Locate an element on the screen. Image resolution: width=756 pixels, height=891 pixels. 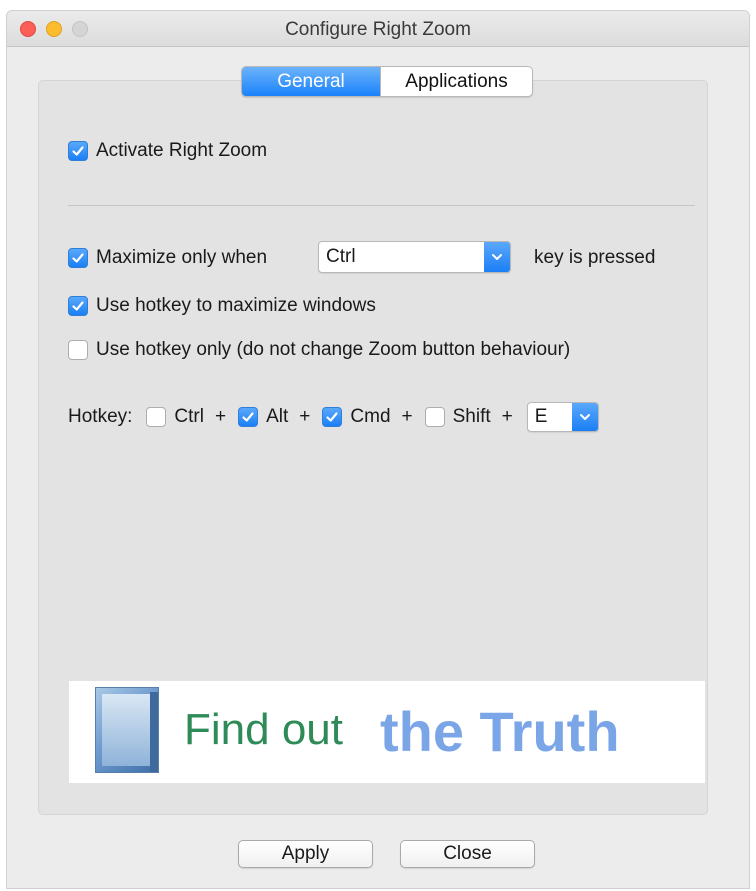
hotkey-row: Hotkey: Ctrl + Alt + Cmd + Shift + E is located at coordinates (333, 417).